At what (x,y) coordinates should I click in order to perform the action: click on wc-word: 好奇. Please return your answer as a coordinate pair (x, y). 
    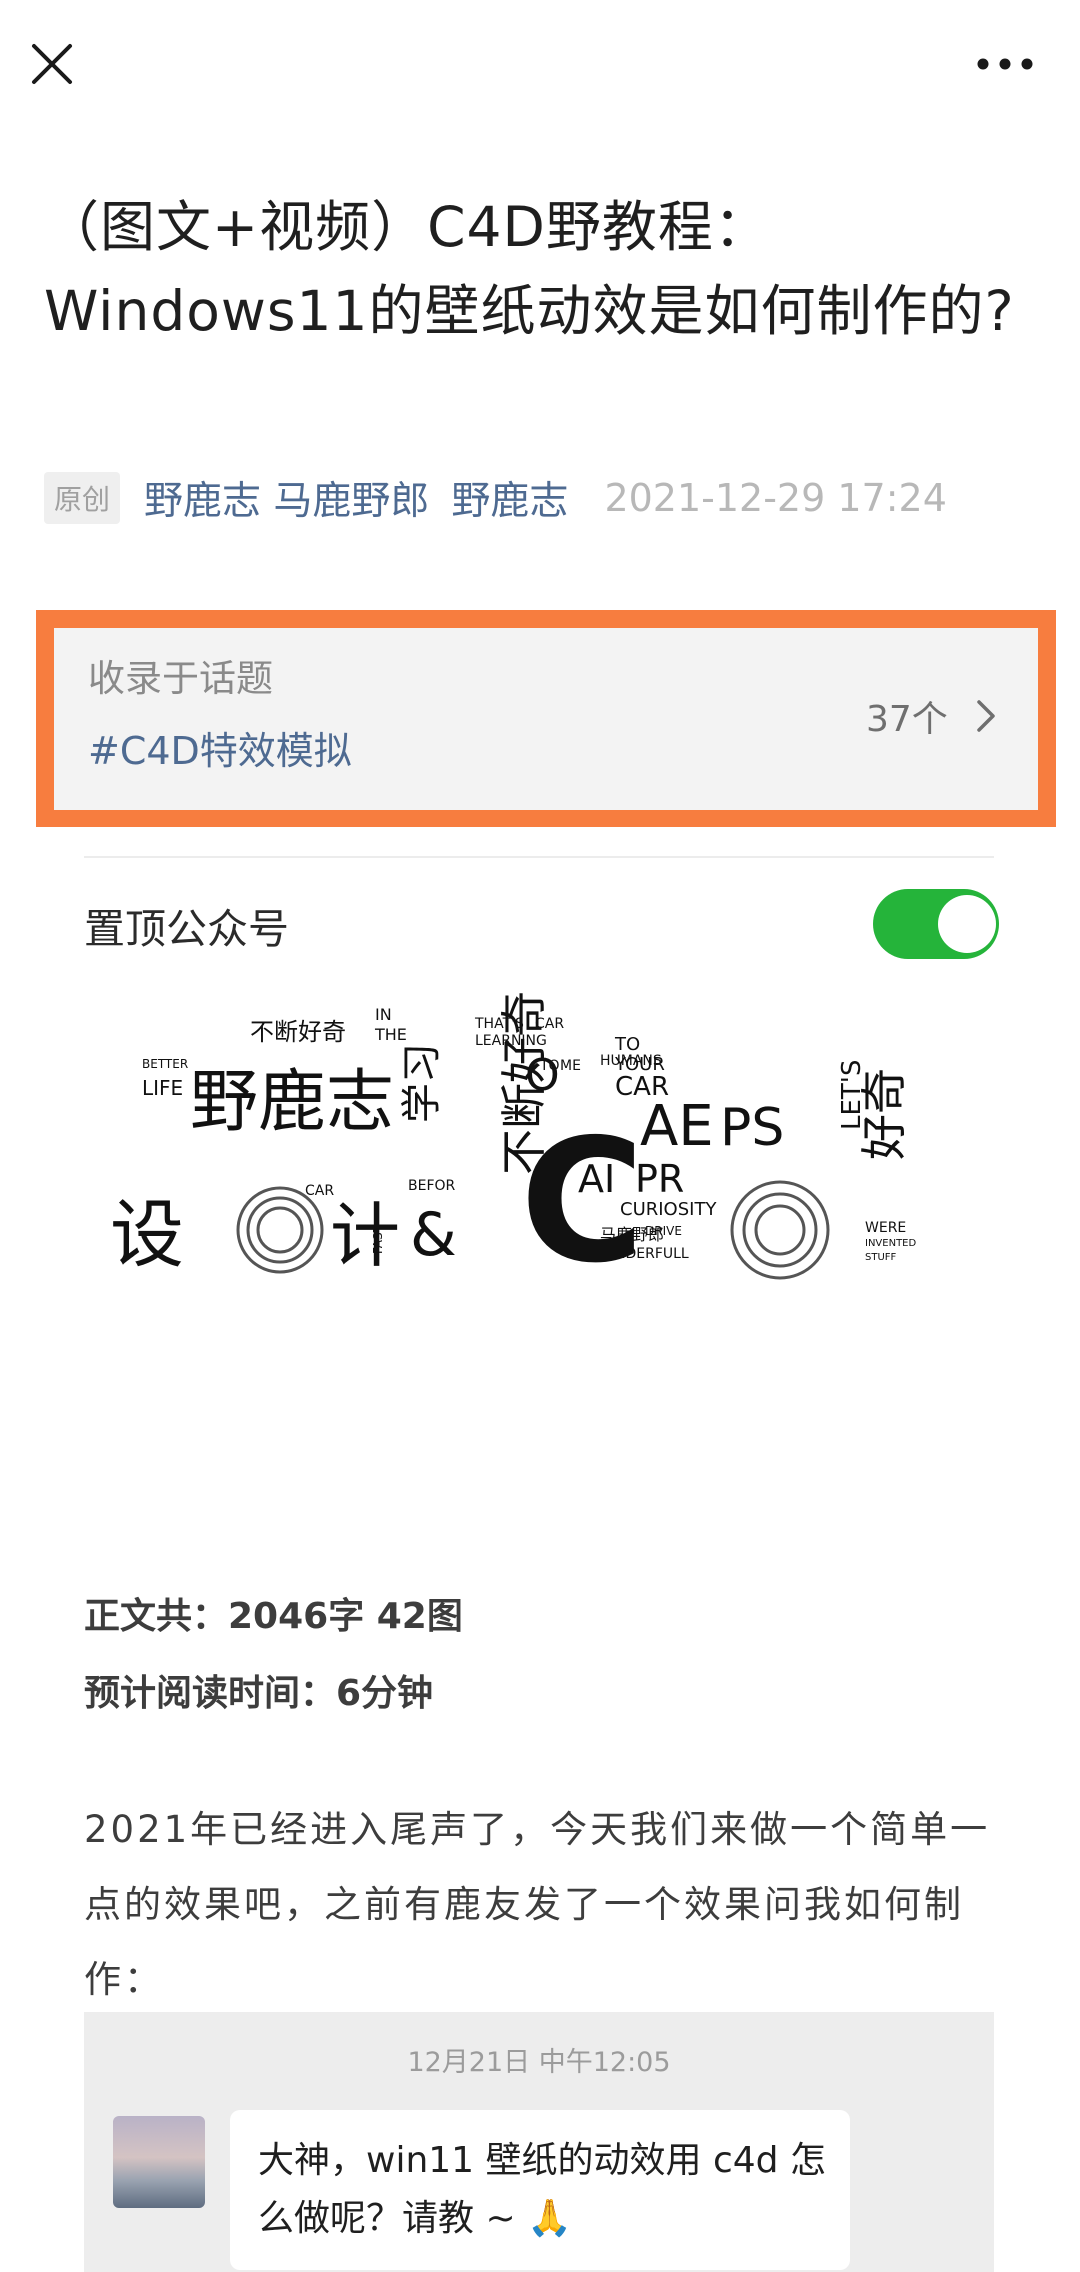
    Looking at the image, I should click on (884, 1114).